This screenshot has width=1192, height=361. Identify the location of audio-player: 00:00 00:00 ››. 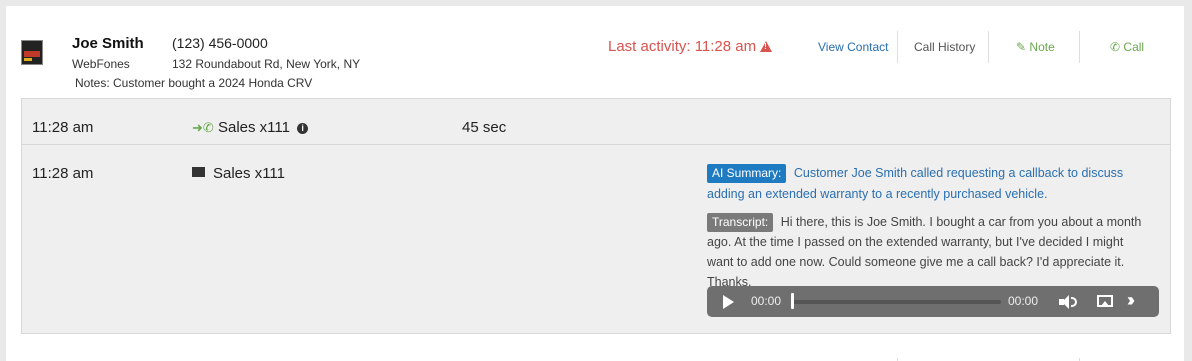
(933, 301).